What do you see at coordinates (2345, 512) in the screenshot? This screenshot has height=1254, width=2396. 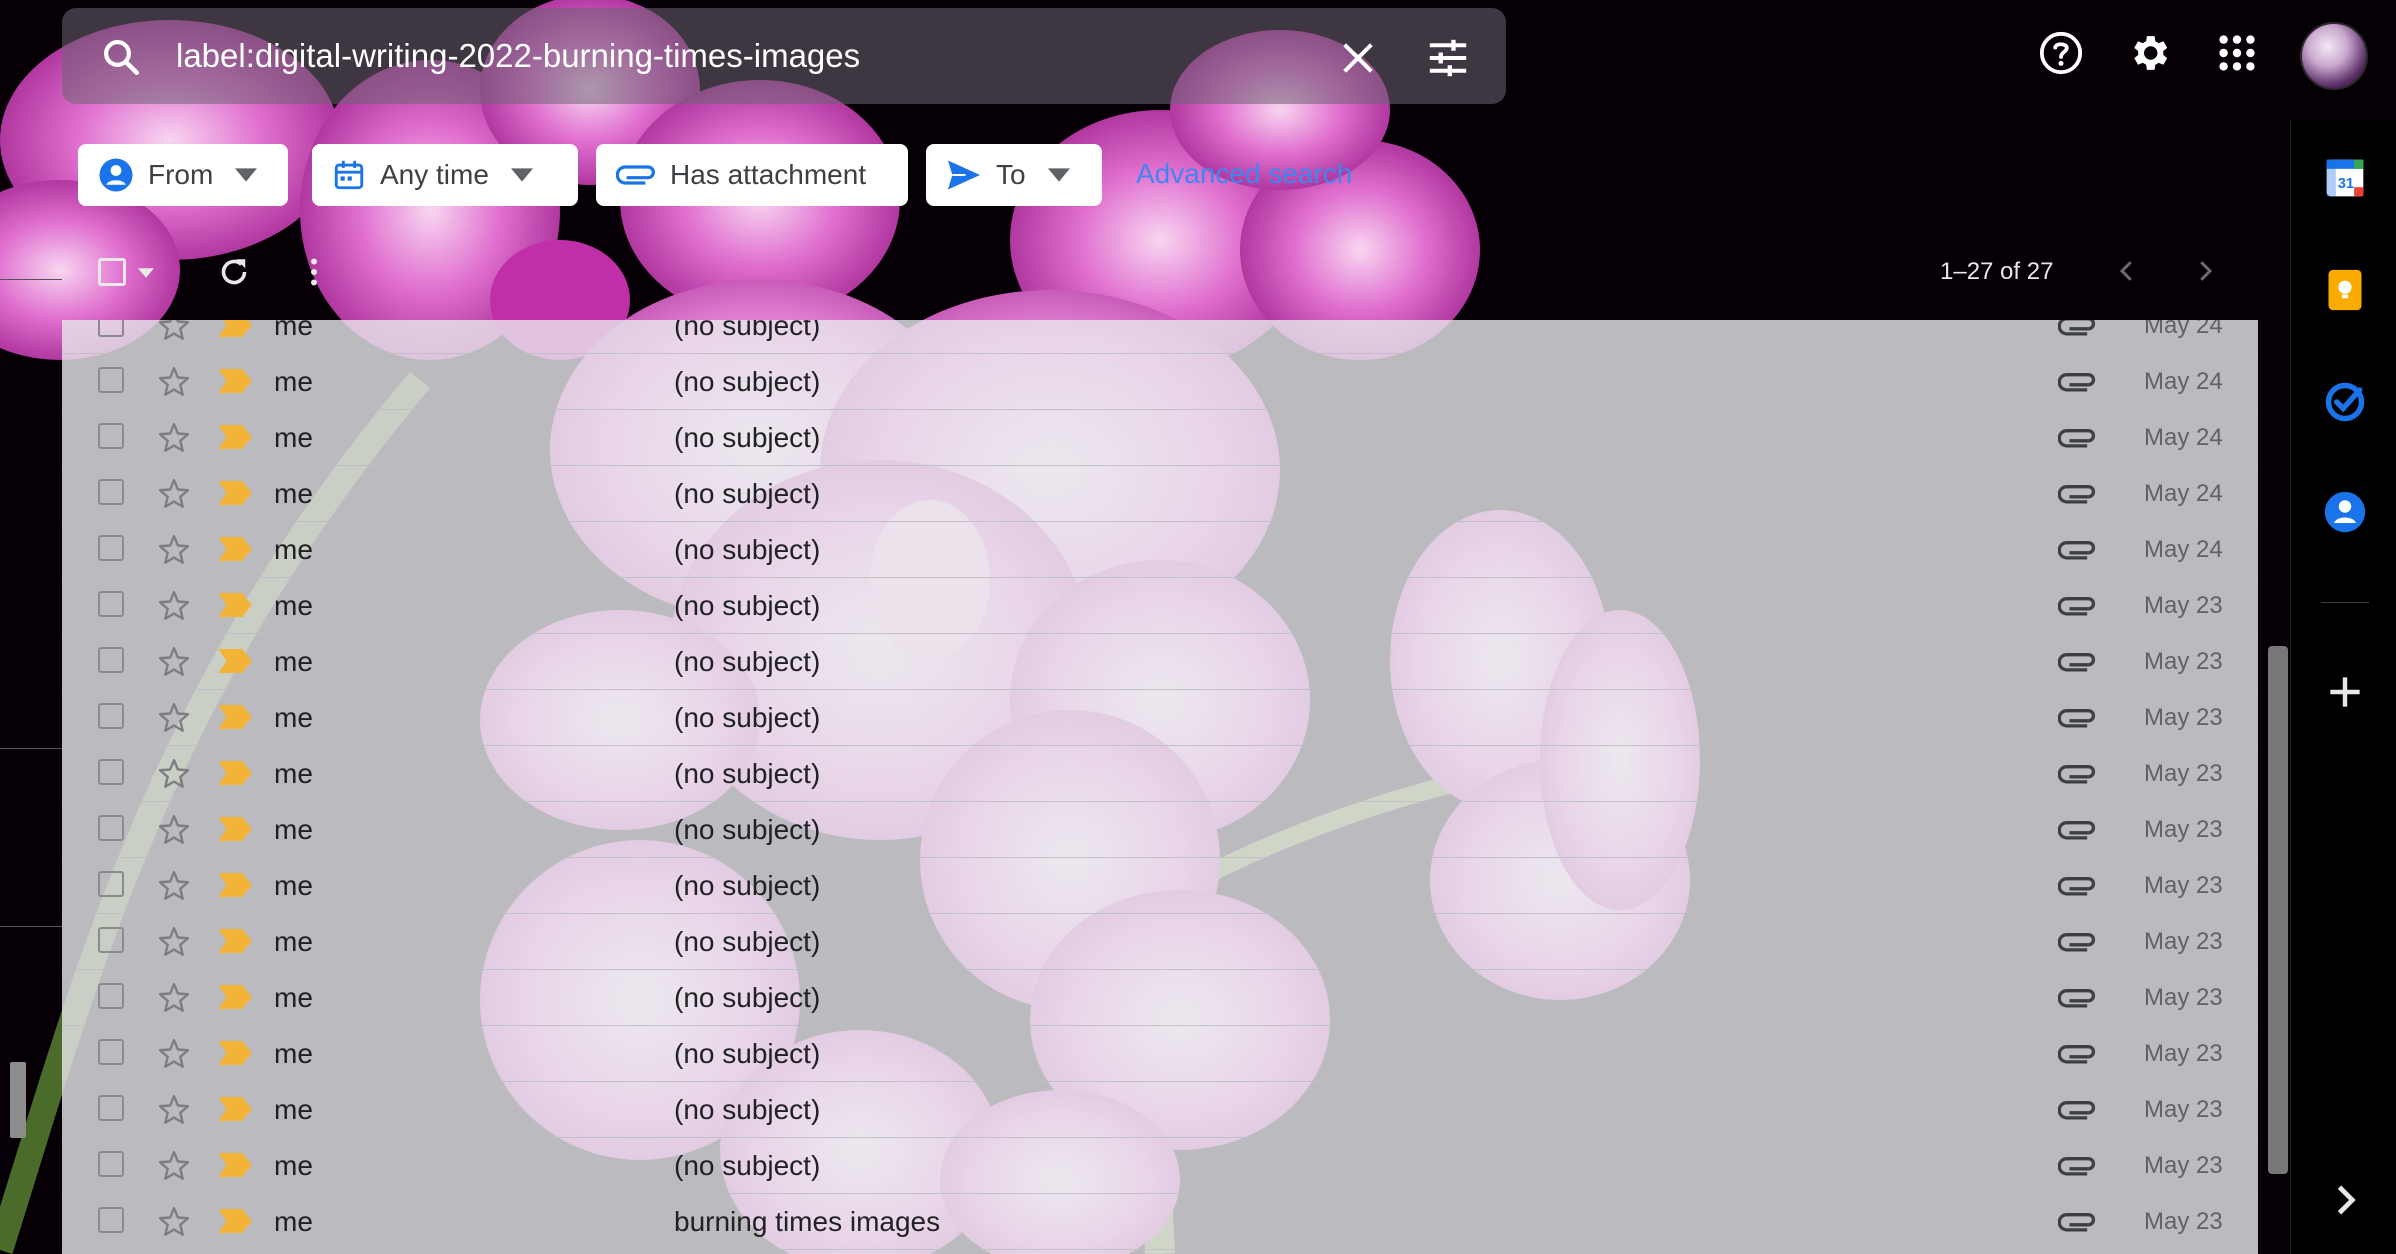 I see `contacts-icon` at bounding box center [2345, 512].